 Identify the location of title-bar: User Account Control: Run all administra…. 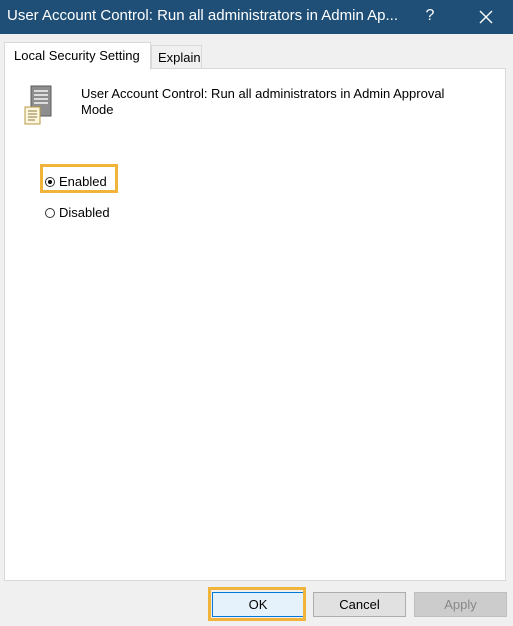
(256, 17).